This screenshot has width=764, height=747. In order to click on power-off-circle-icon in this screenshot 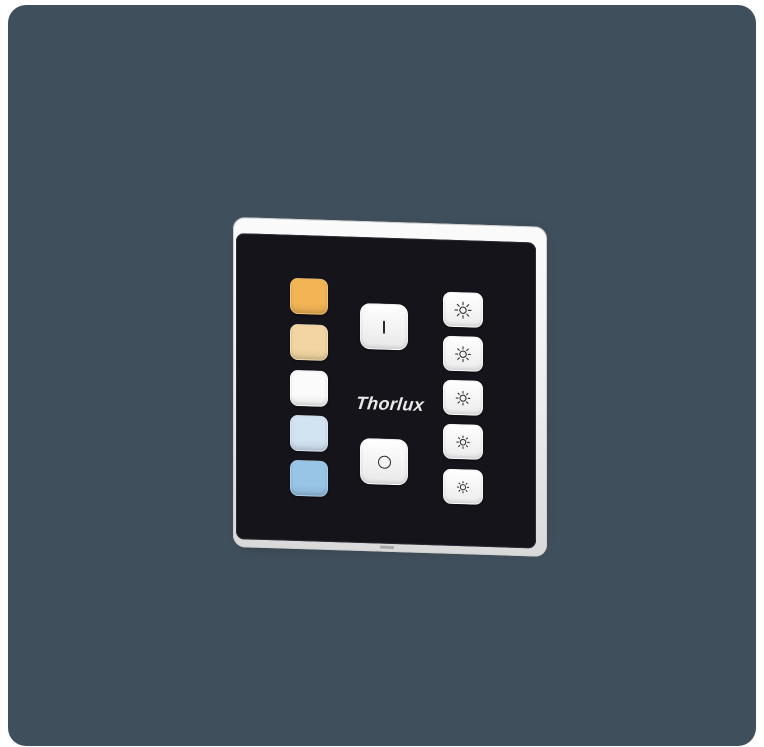, I will do `click(384, 462)`.